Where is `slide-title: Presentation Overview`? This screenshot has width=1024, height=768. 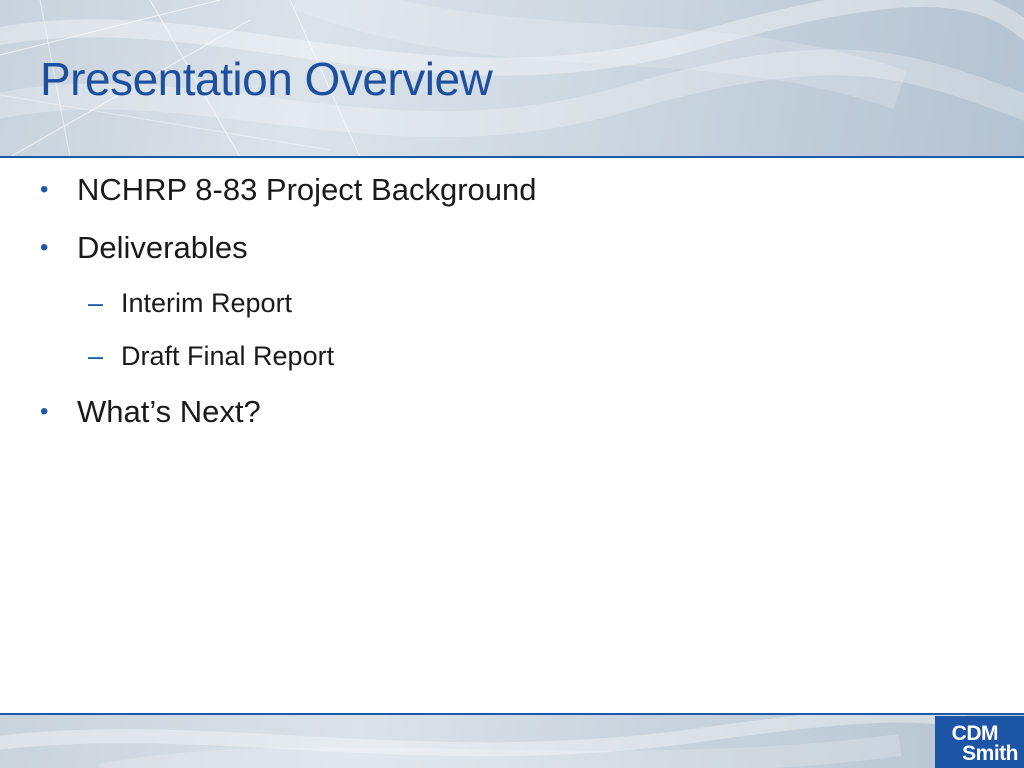
slide-title: Presentation Overview is located at coordinates (266, 79).